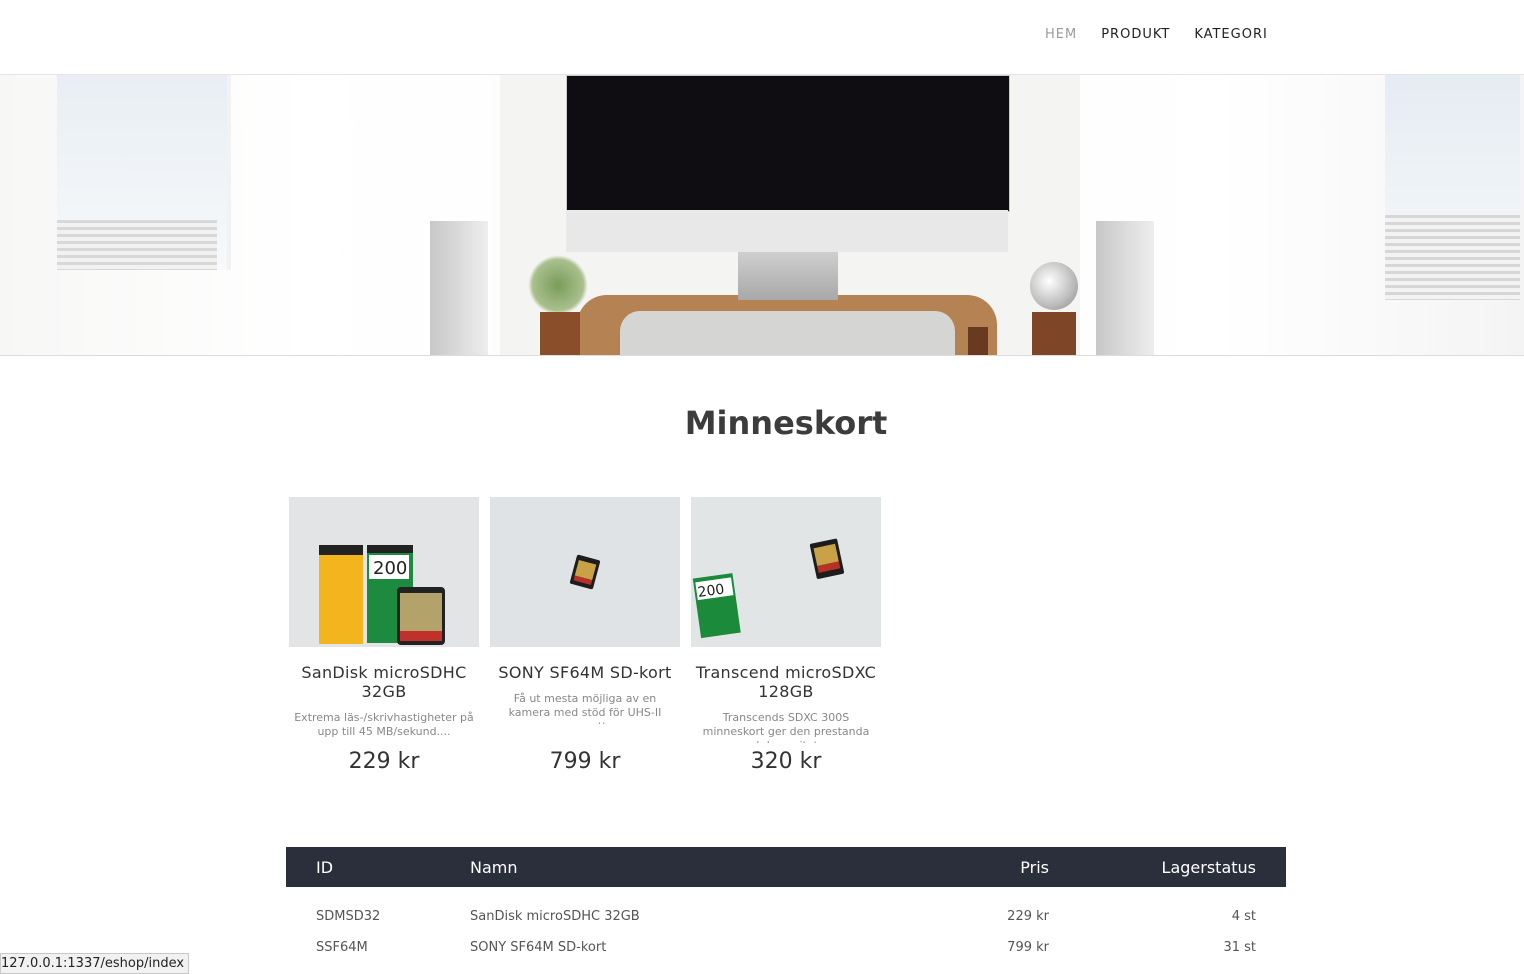 Image resolution: width=1524 pixels, height=974 pixels. I want to click on table-cell-price: 229 kr, so click(1028, 916).